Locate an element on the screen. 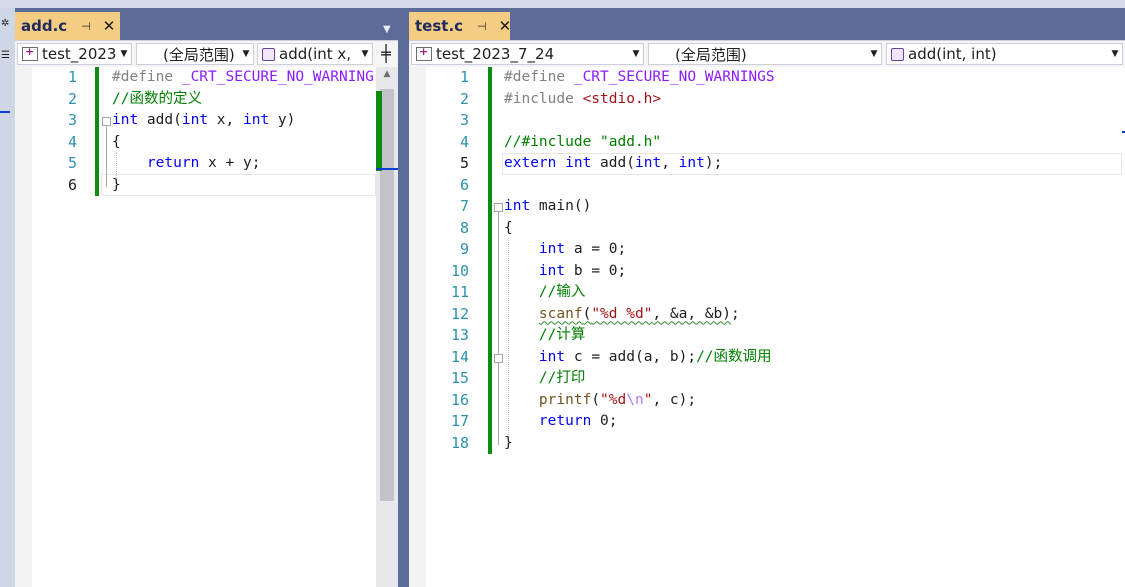  line-number: 13 is located at coordinates (459, 335).